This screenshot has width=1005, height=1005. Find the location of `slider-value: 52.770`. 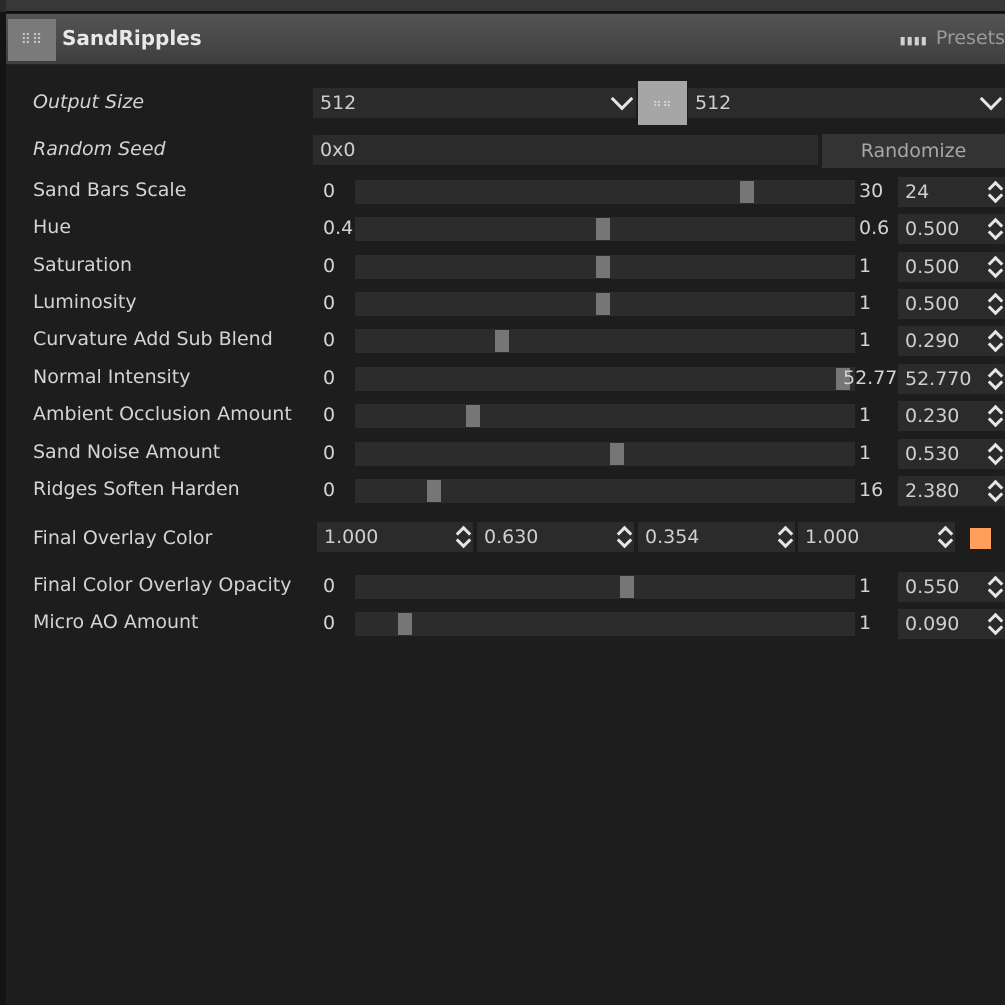

slider-value: 52.770 is located at coordinates (938, 379).